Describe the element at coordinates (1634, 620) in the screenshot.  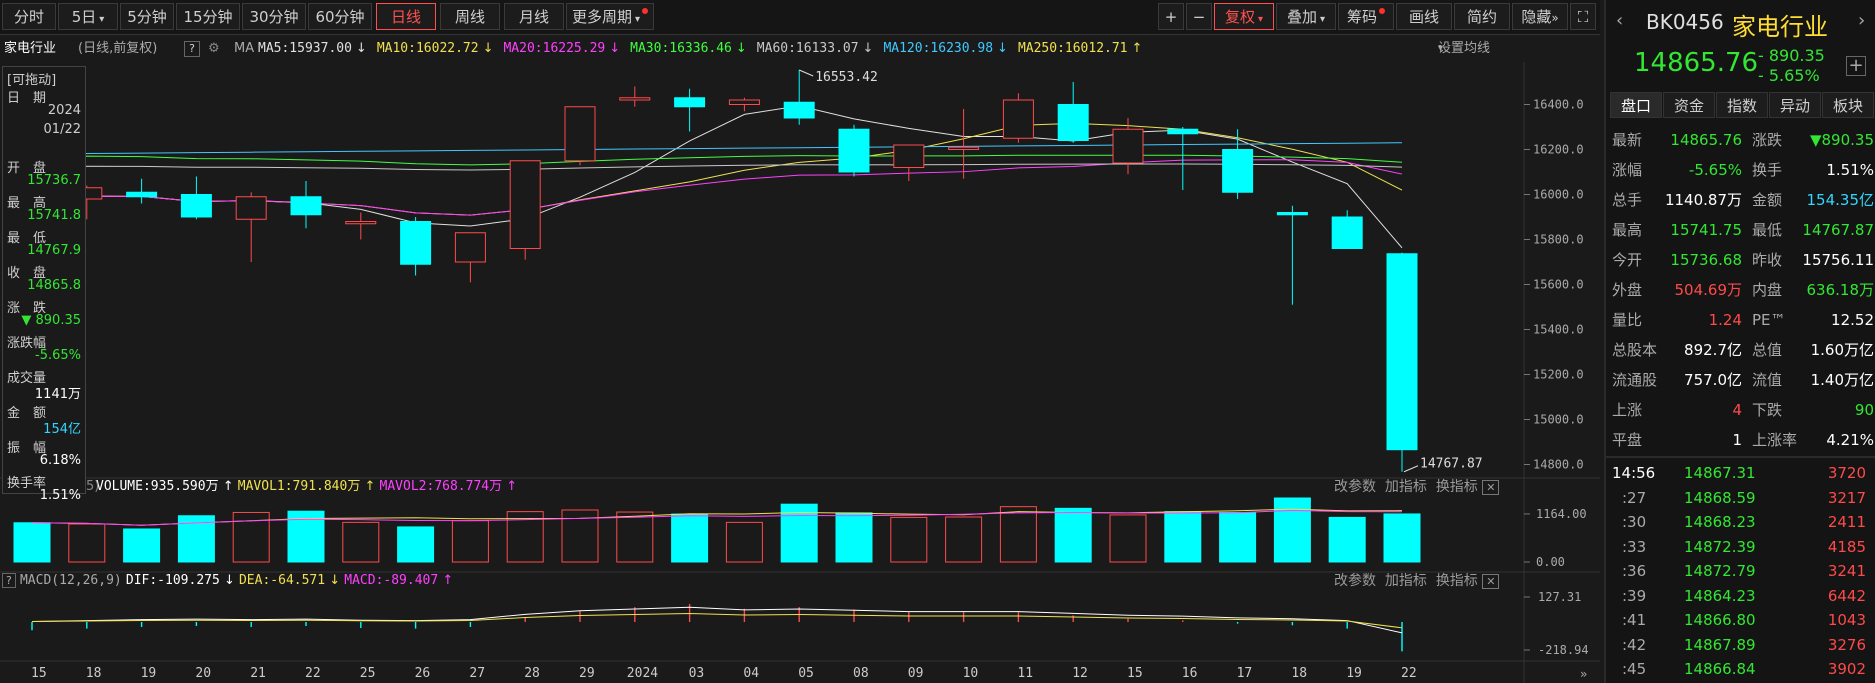
I see `tick-time: :41` at that location.